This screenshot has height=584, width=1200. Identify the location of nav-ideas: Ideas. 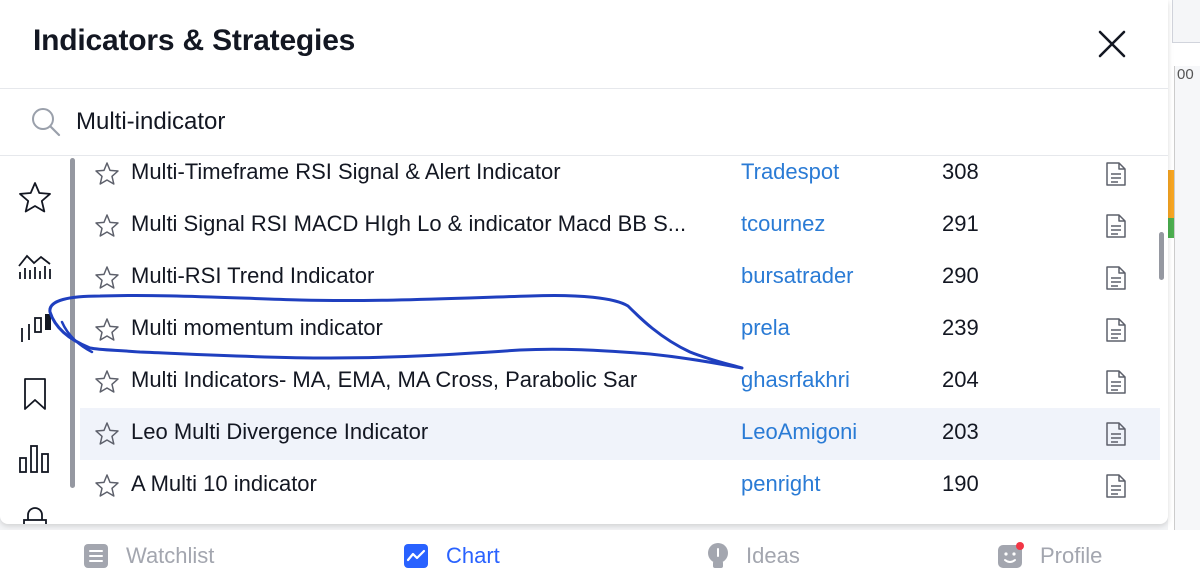
(764, 557).